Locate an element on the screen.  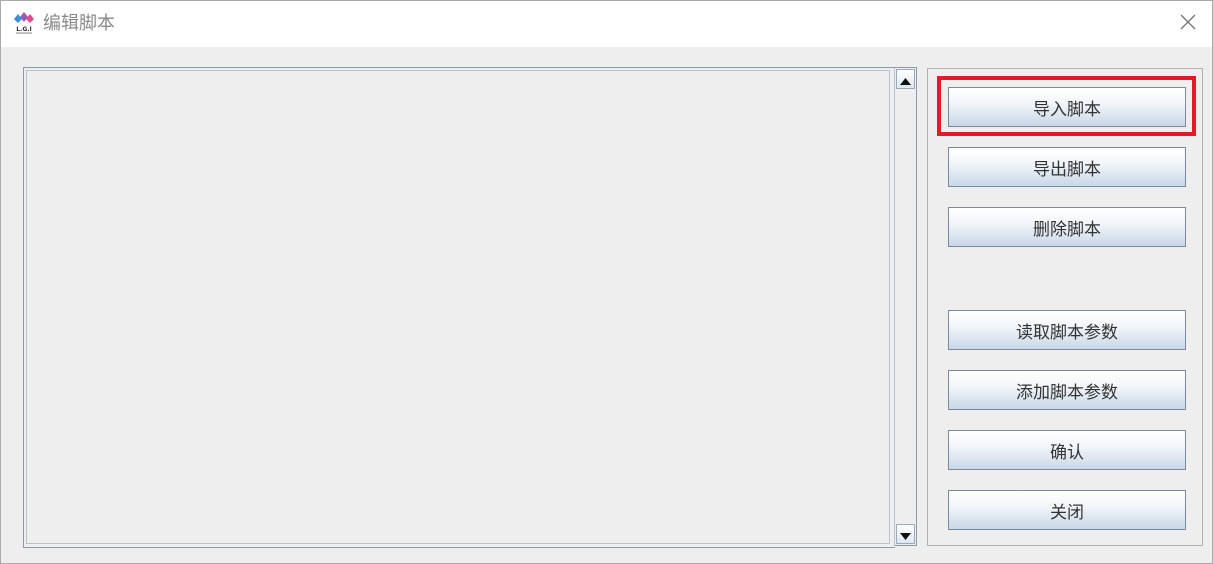
triangle-up-icon is located at coordinates (905, 79).